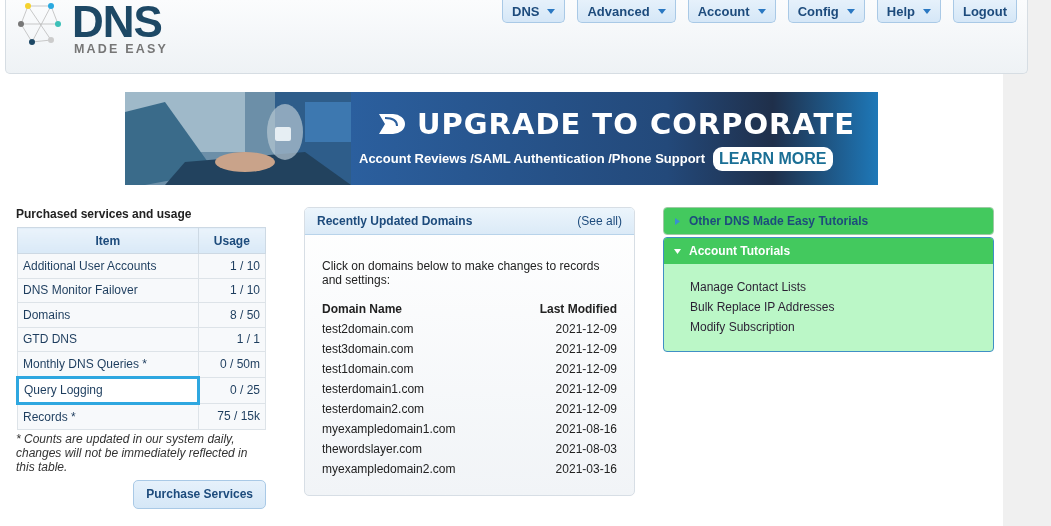 Image resolution: width=1051 pixels, height=526 pixels. What do you see at coordinates (373, 389) in the screenshot?
I see `domain-name: testerdomain1.com` at bounding box center [373, 389].